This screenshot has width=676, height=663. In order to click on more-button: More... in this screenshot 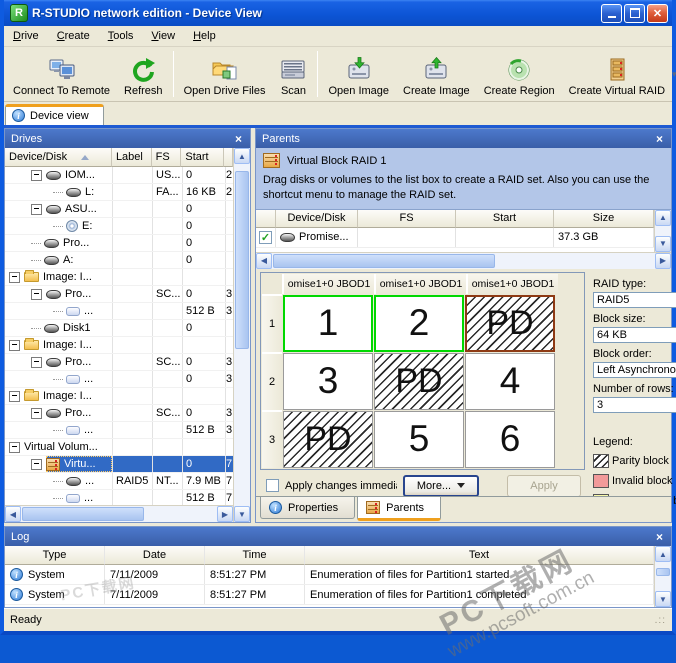, I will do `click(441, 485)`.